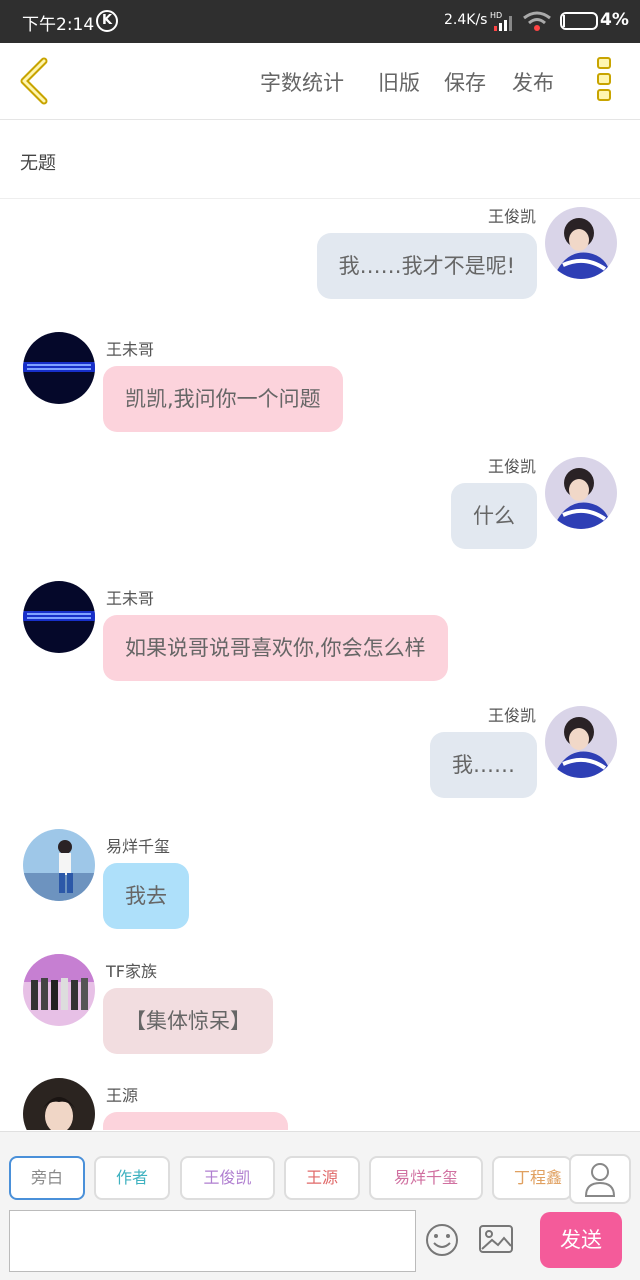  Describe the element at coordinates (496, 1239) in the screenshot. I see `image-icon` at that location.